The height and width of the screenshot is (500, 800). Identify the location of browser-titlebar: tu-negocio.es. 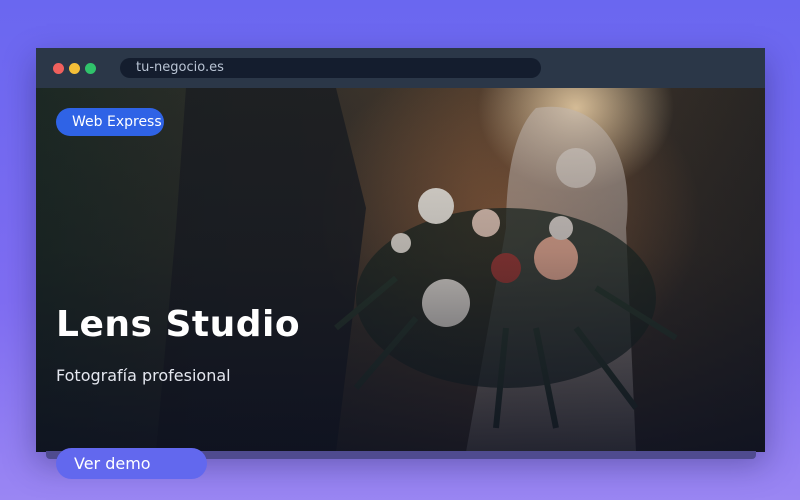
(400, 68).